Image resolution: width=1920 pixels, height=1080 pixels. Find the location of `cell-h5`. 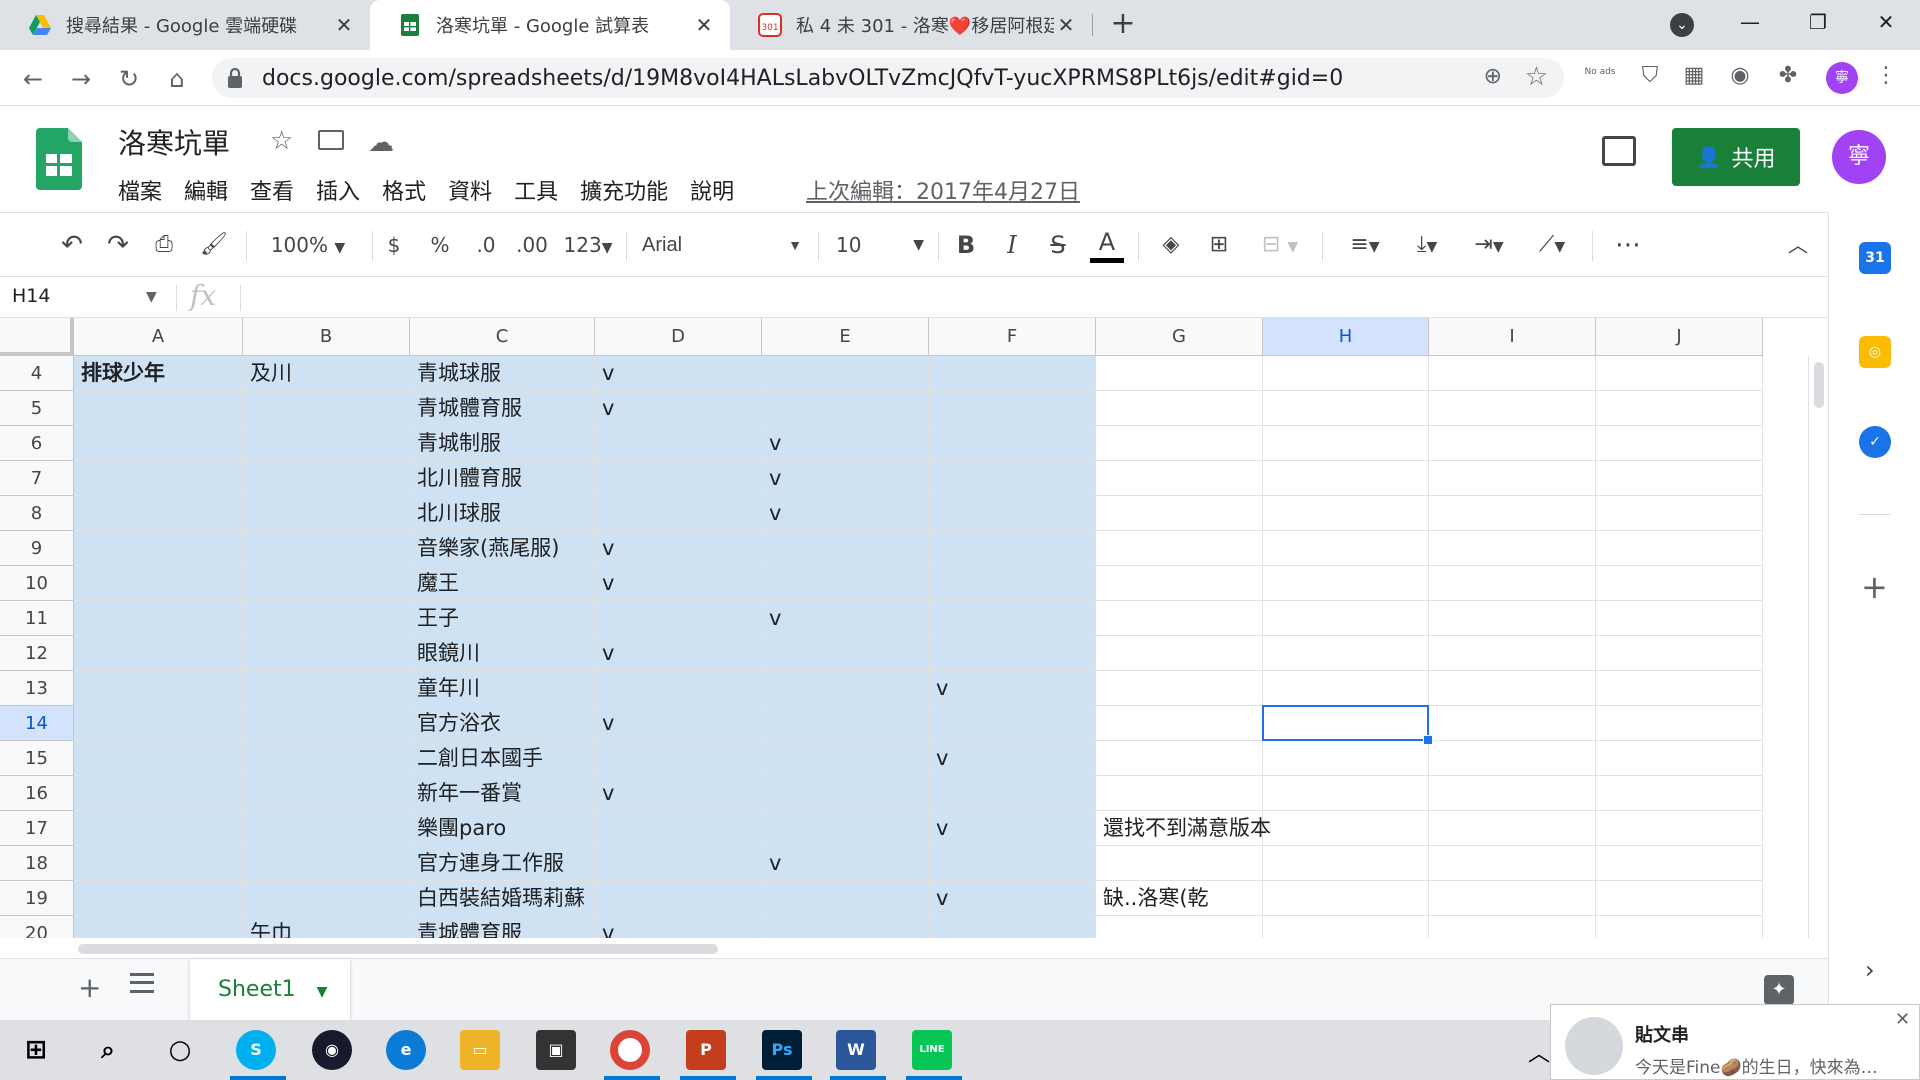

cell-h5 is located at coordinates (1346, 408).